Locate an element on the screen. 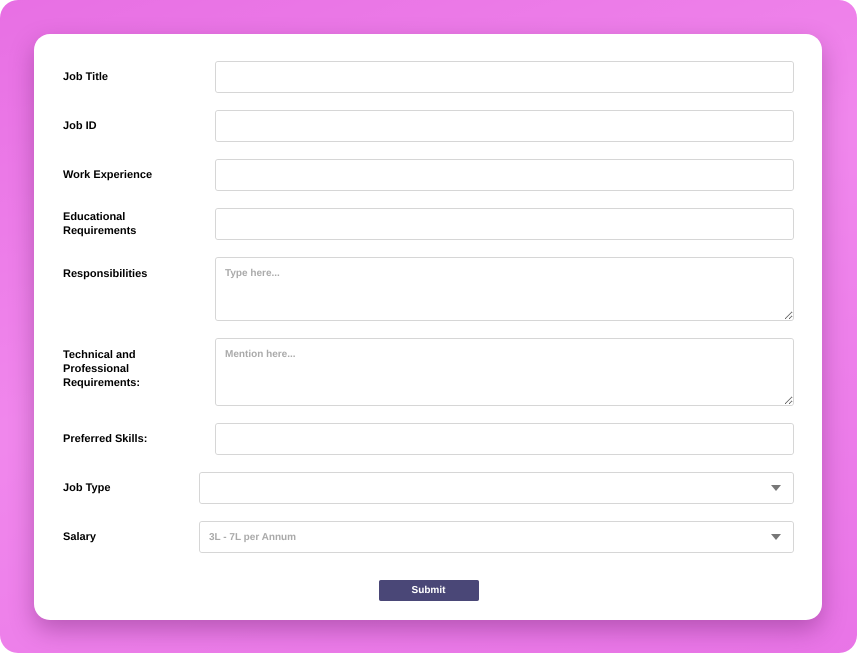 The width and height of the screenshot is (857, 653). field-label: Salary is located at coordinates (80, 537).